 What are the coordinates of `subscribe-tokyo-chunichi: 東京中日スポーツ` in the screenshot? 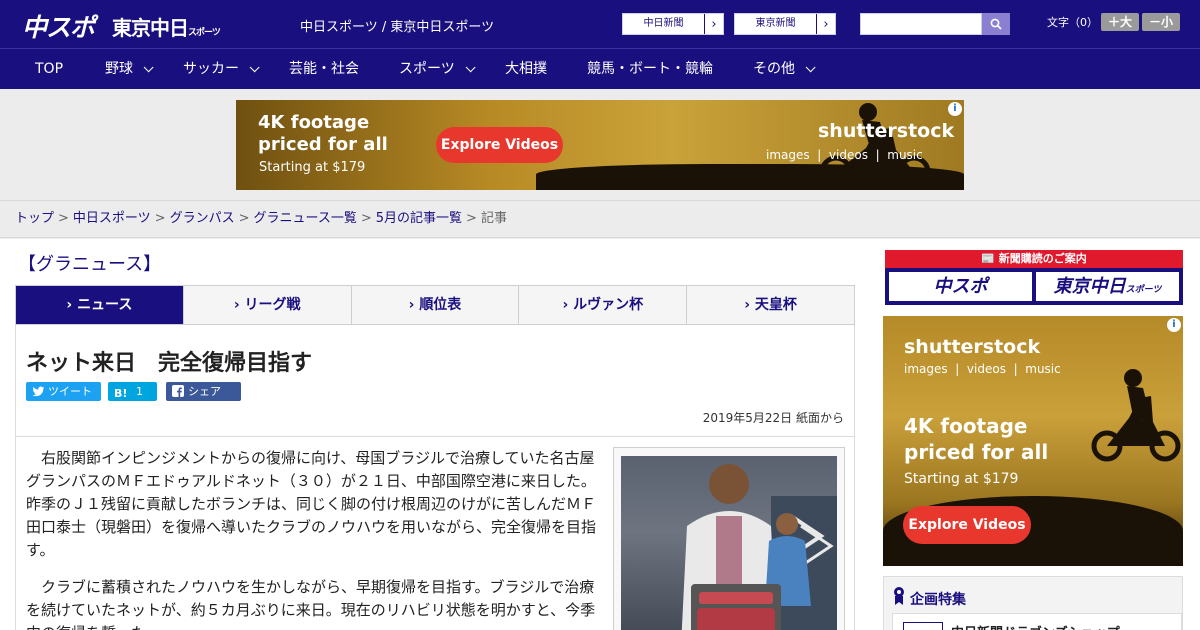 It's located at (1107, 286).